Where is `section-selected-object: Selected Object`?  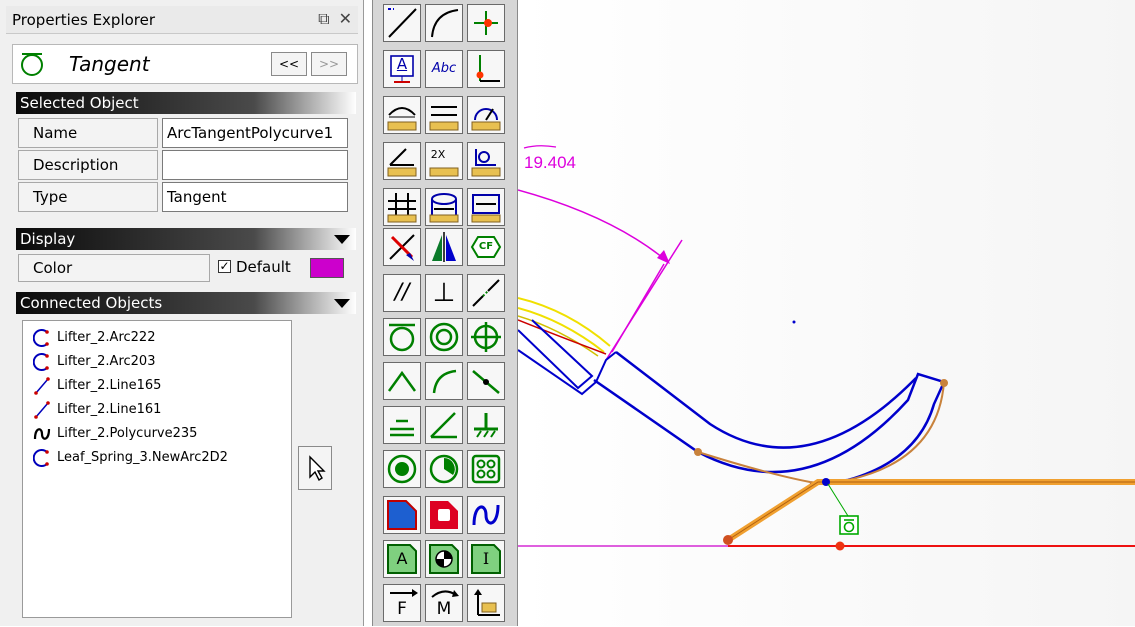
section-selected-object: Selected Object is located at coordinates (186, 103).